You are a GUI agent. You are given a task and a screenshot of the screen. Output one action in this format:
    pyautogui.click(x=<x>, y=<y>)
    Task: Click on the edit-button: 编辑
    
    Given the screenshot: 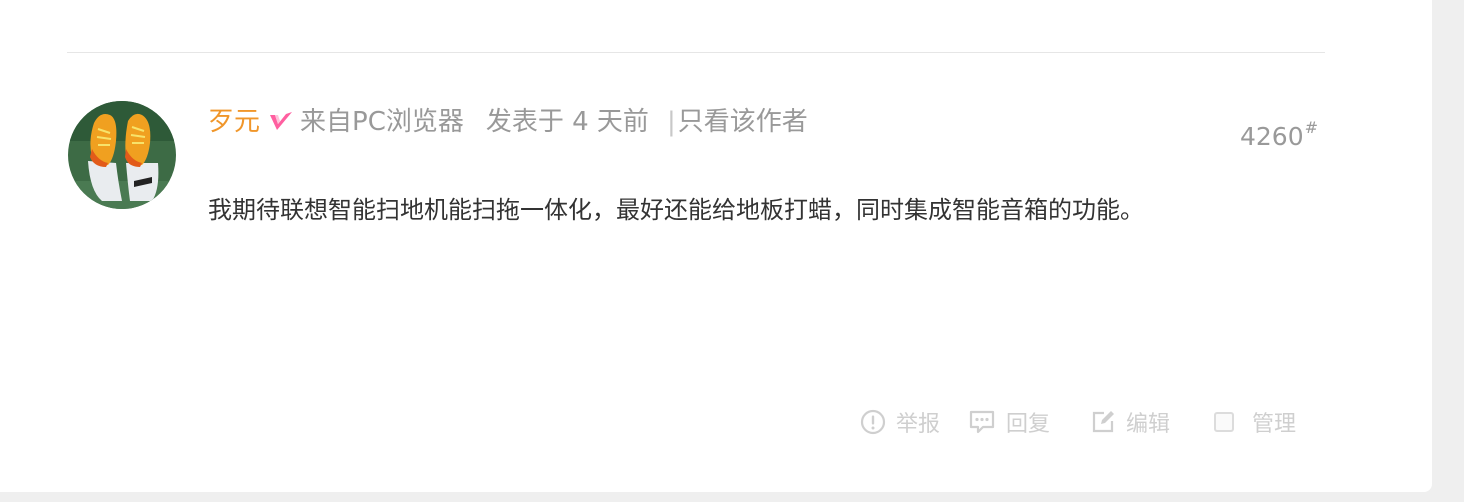 What is the action you would take?
    pyautogui.click(x=1130, y=422)
    